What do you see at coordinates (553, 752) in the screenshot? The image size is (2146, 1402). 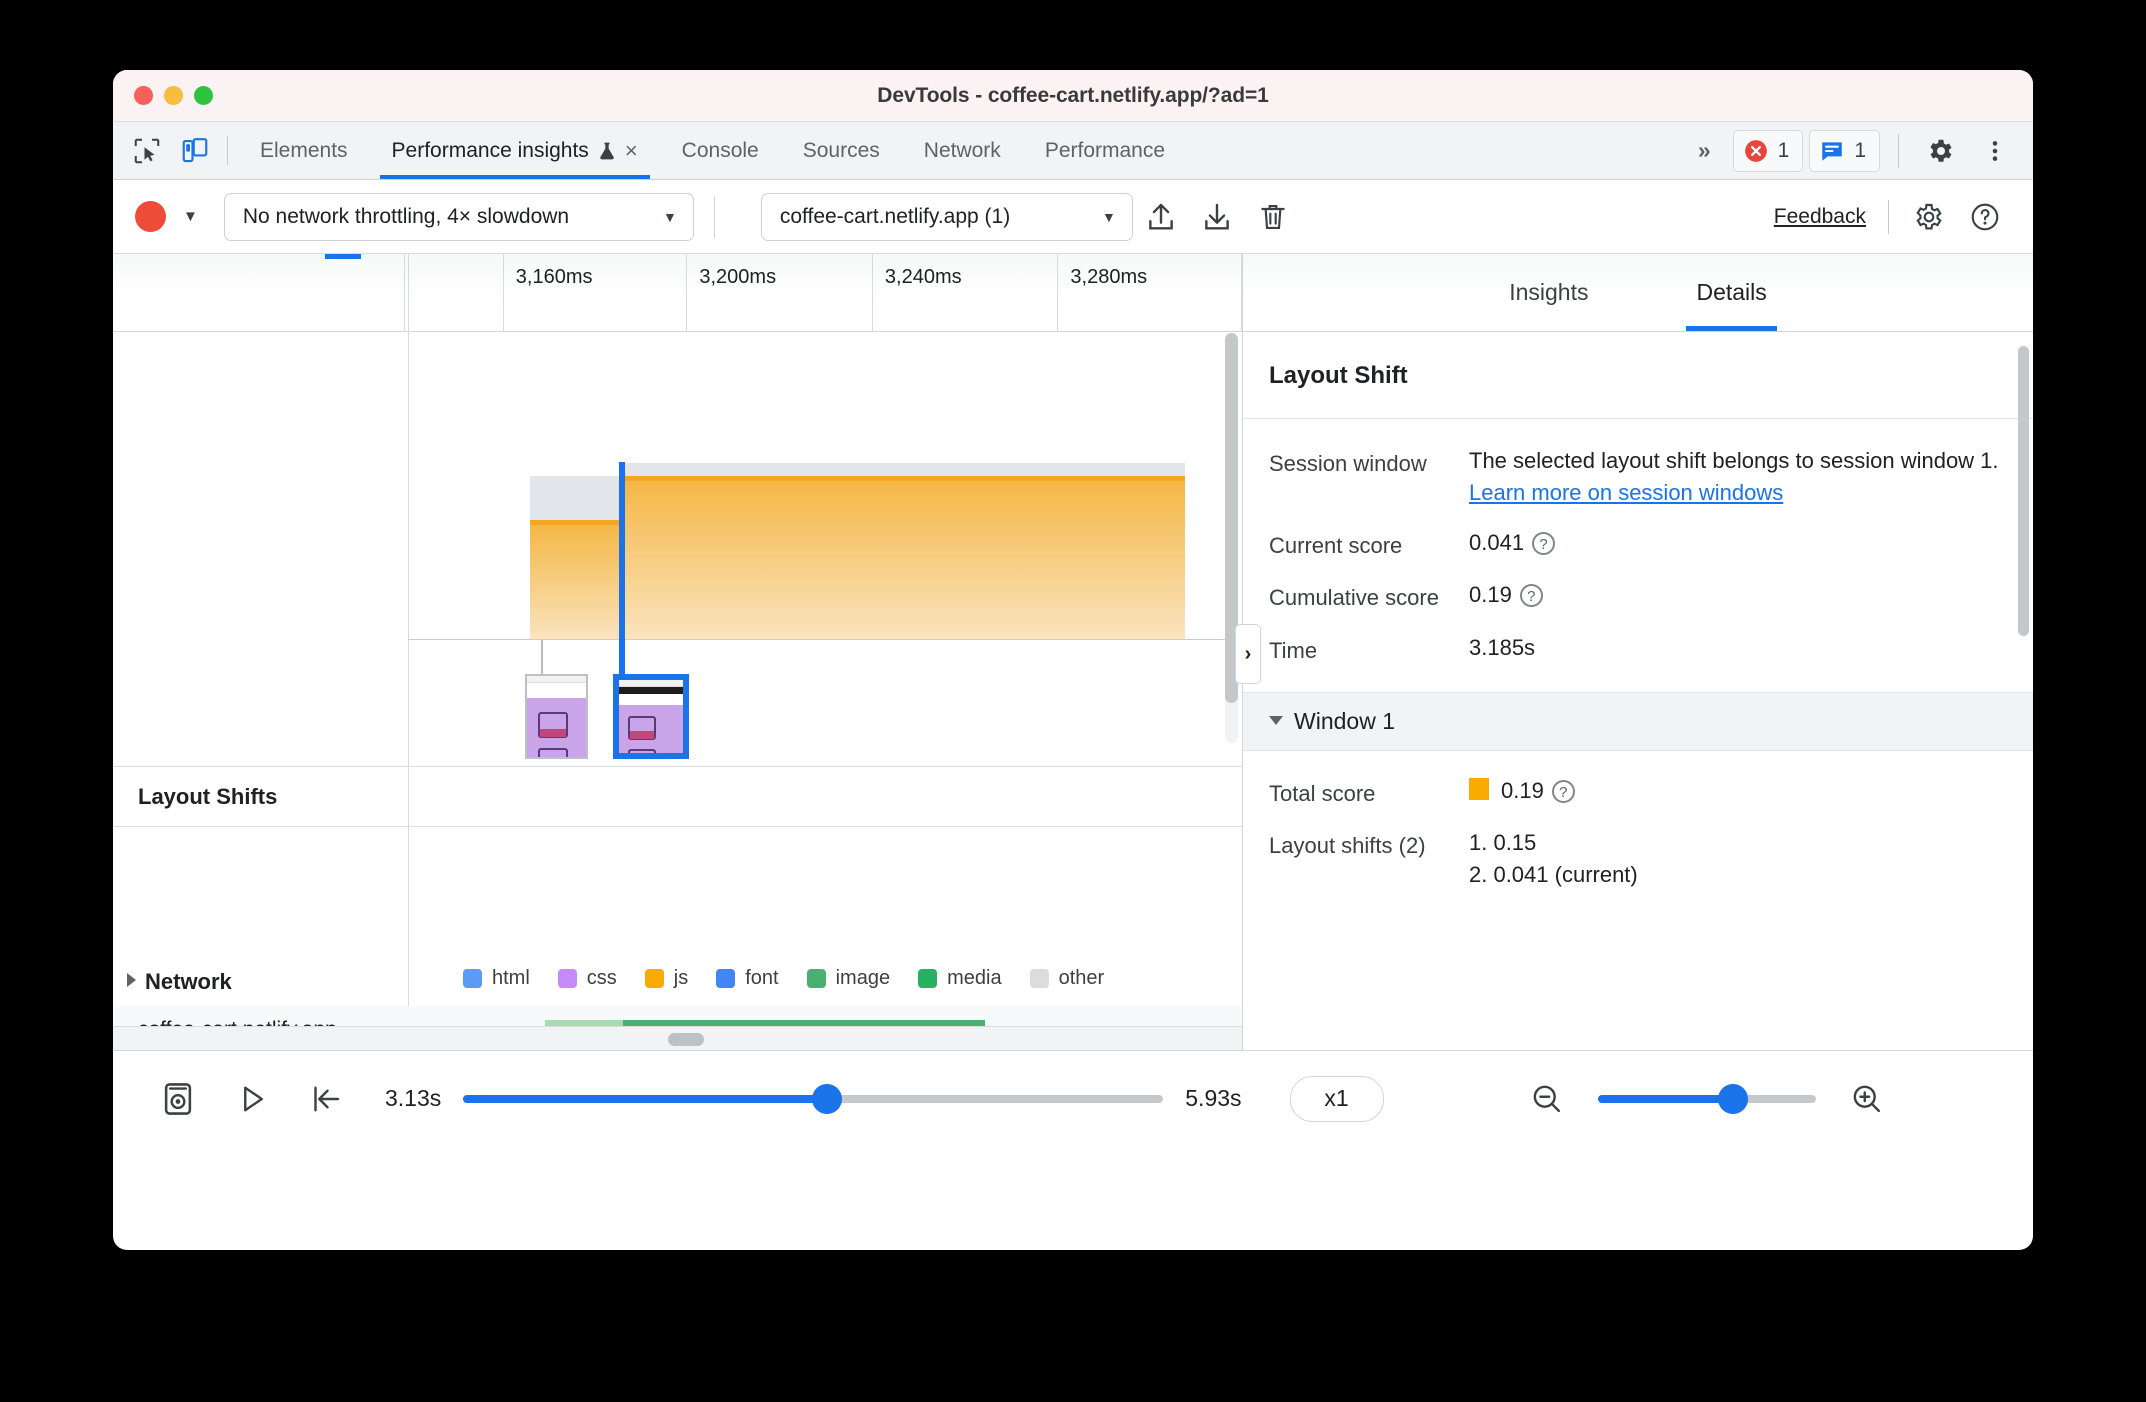 I see `screenshot-1-mug2` at bounding box center [553, 752].